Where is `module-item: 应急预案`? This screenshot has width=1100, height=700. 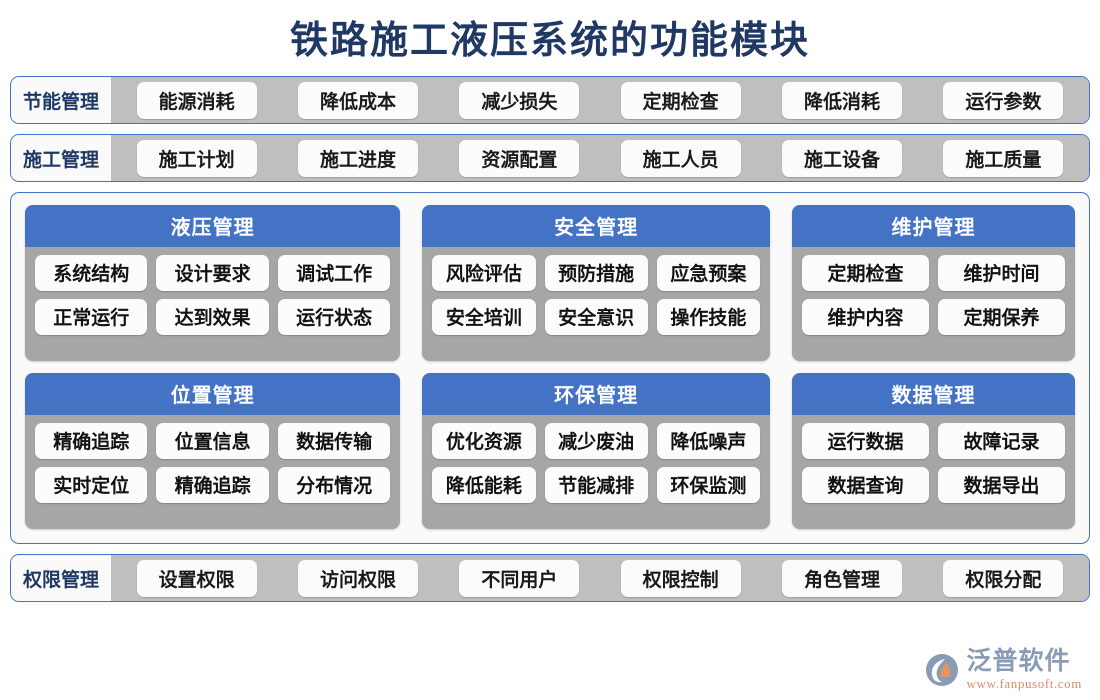
module-item: 应急预案 is located at coordinates (708, 273).